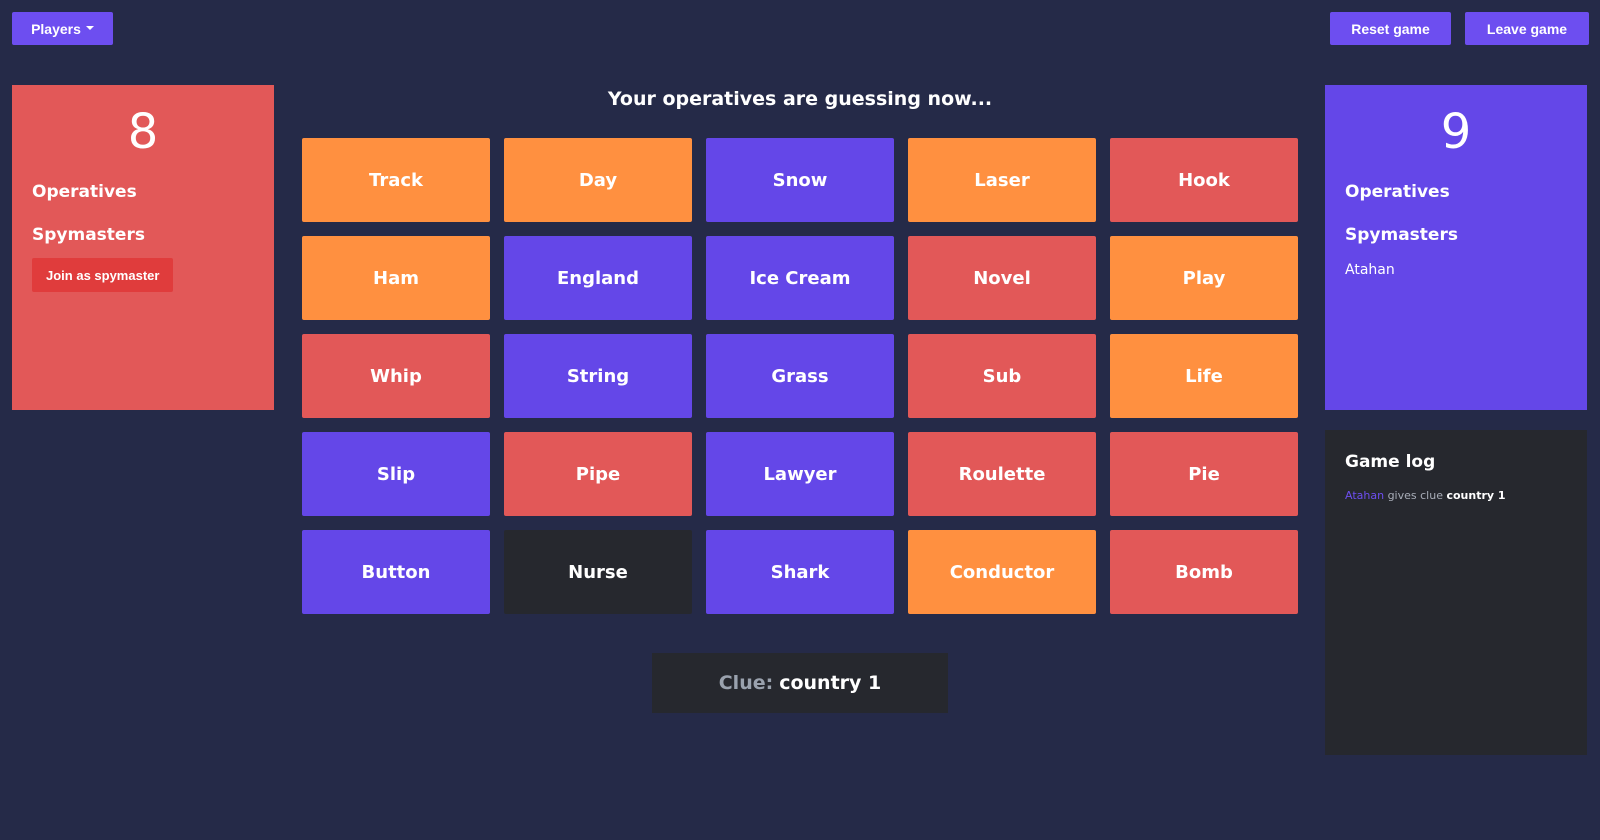  What do you see at coordinates (1390, 28) in the screenshot?
I see `reset-game-button: Reset game` at bounding box center [1390, 28].